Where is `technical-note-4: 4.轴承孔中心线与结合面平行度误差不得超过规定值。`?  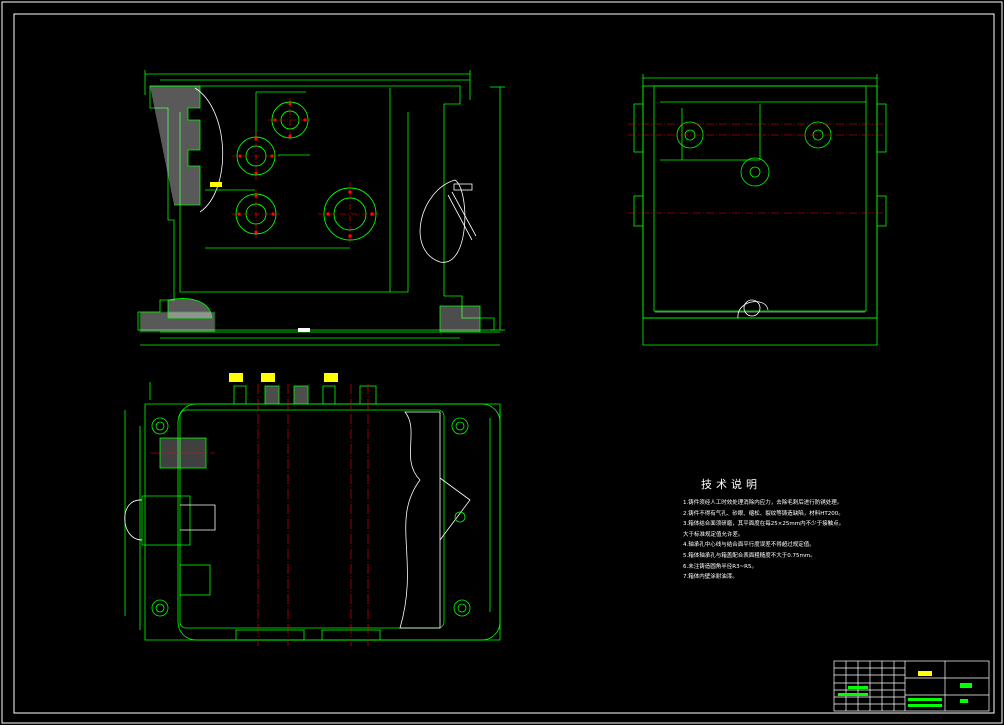 technical-note-4: 4.轴承孔中心线与结合面平行度误差不得超过规定值。 is located at coordinates (749, 545).